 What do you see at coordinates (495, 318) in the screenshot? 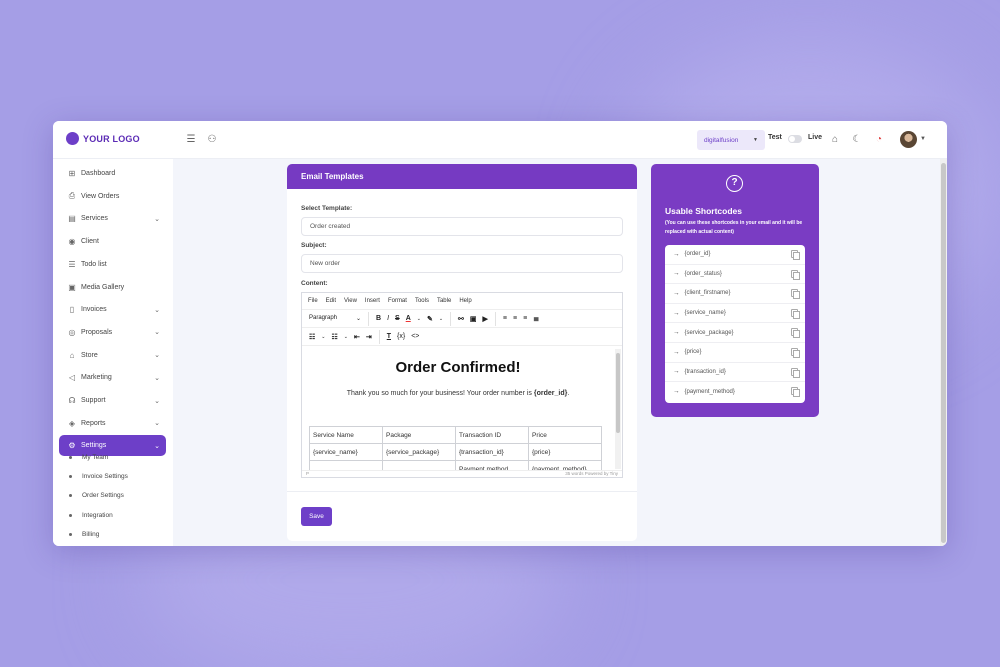
I see `toolbar-separator` at bounding box center [495, 318].